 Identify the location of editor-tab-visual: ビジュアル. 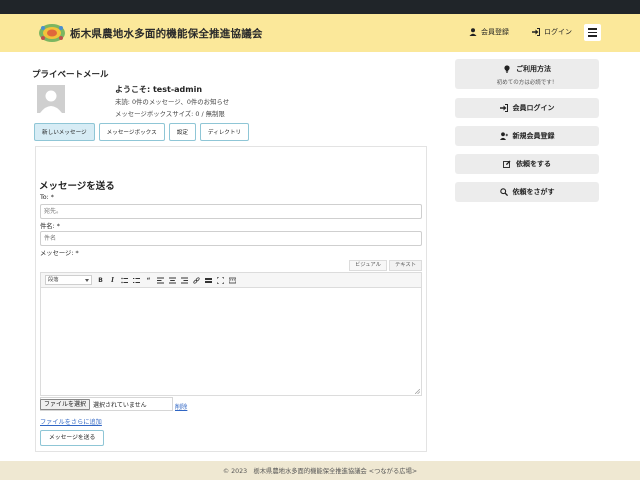
(368, 265).